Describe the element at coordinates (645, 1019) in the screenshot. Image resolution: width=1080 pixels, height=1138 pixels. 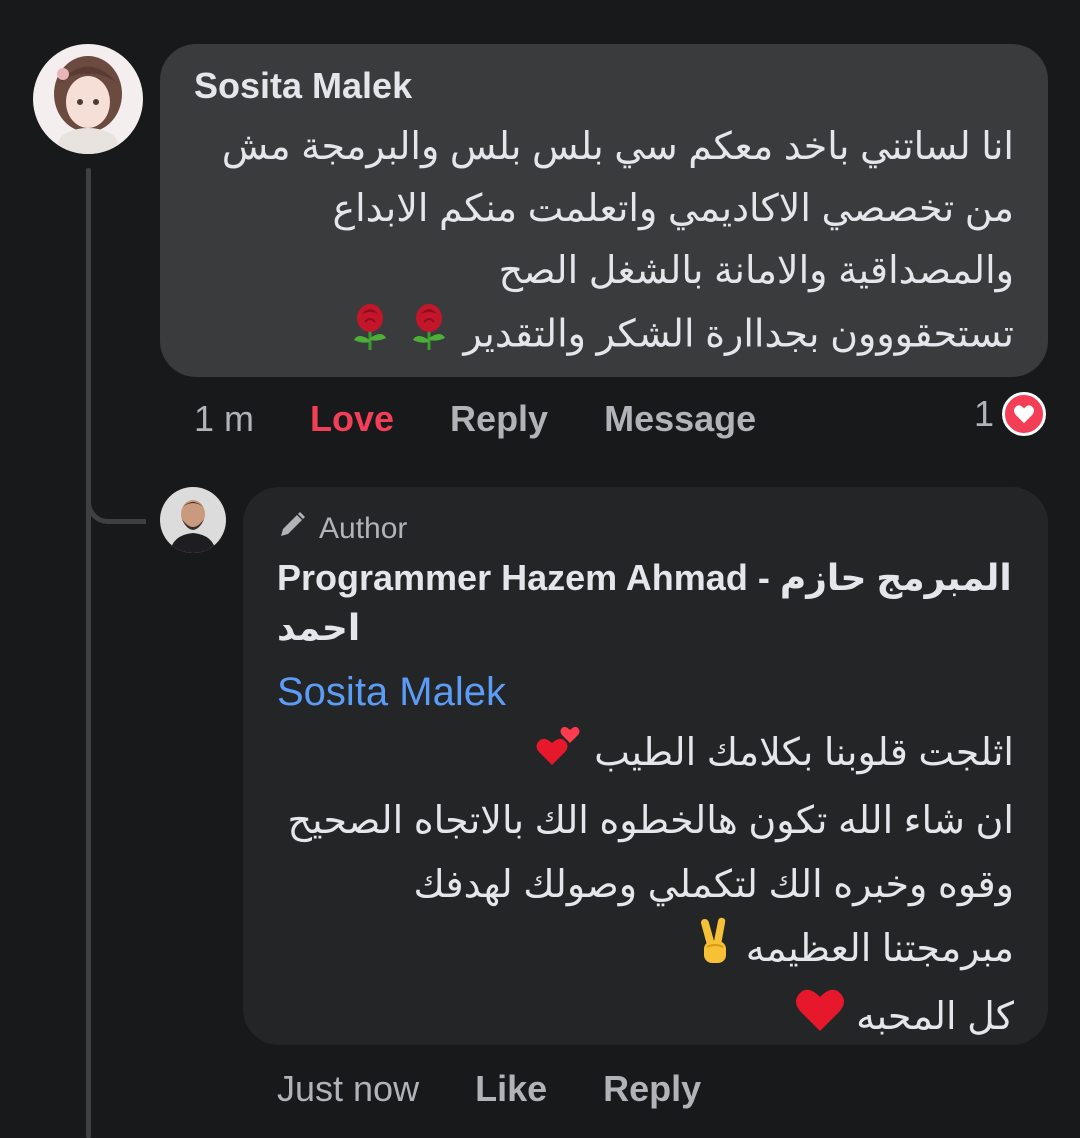
I see `reply-line: كل المحبه` at that location.